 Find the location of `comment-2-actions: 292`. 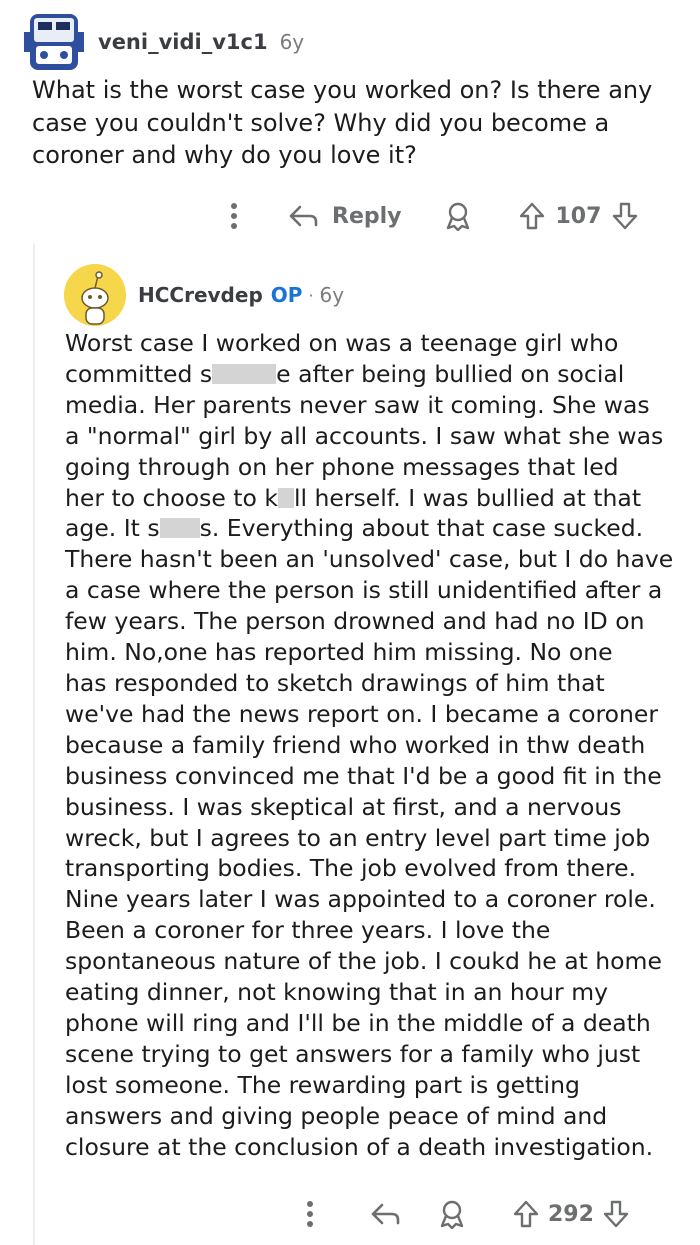

comment-2-actions: 292 is located at coordinates (465, 1214).